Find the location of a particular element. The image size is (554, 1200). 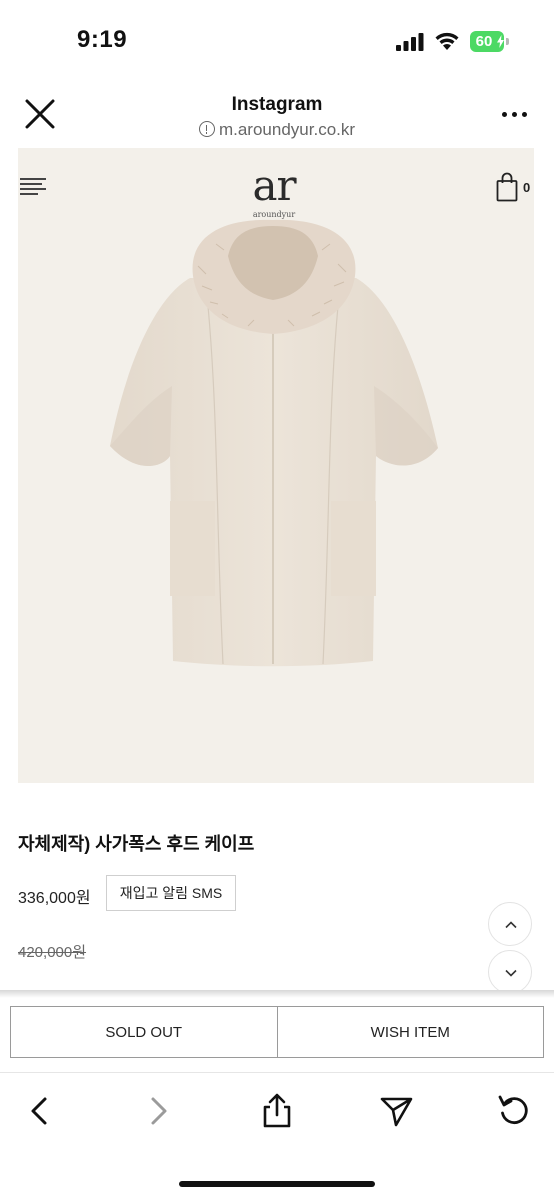

action-bar: SOLD OUT WISH ITEM is located at coordinates (277, 1032).